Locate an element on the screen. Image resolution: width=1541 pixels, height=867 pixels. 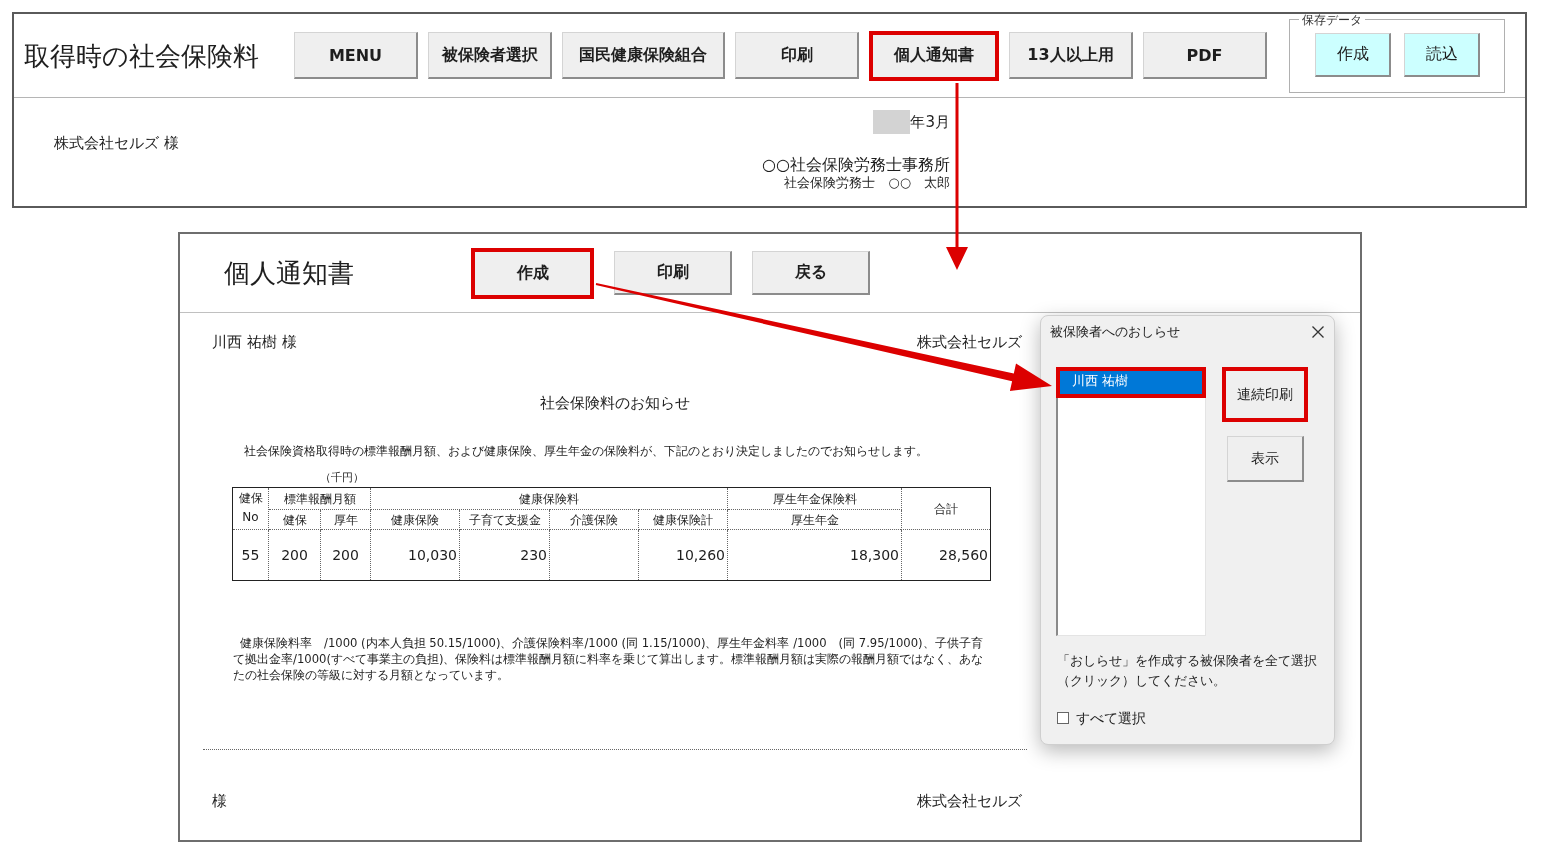
addressee-text: 様 is located at coordinates (219, 801).